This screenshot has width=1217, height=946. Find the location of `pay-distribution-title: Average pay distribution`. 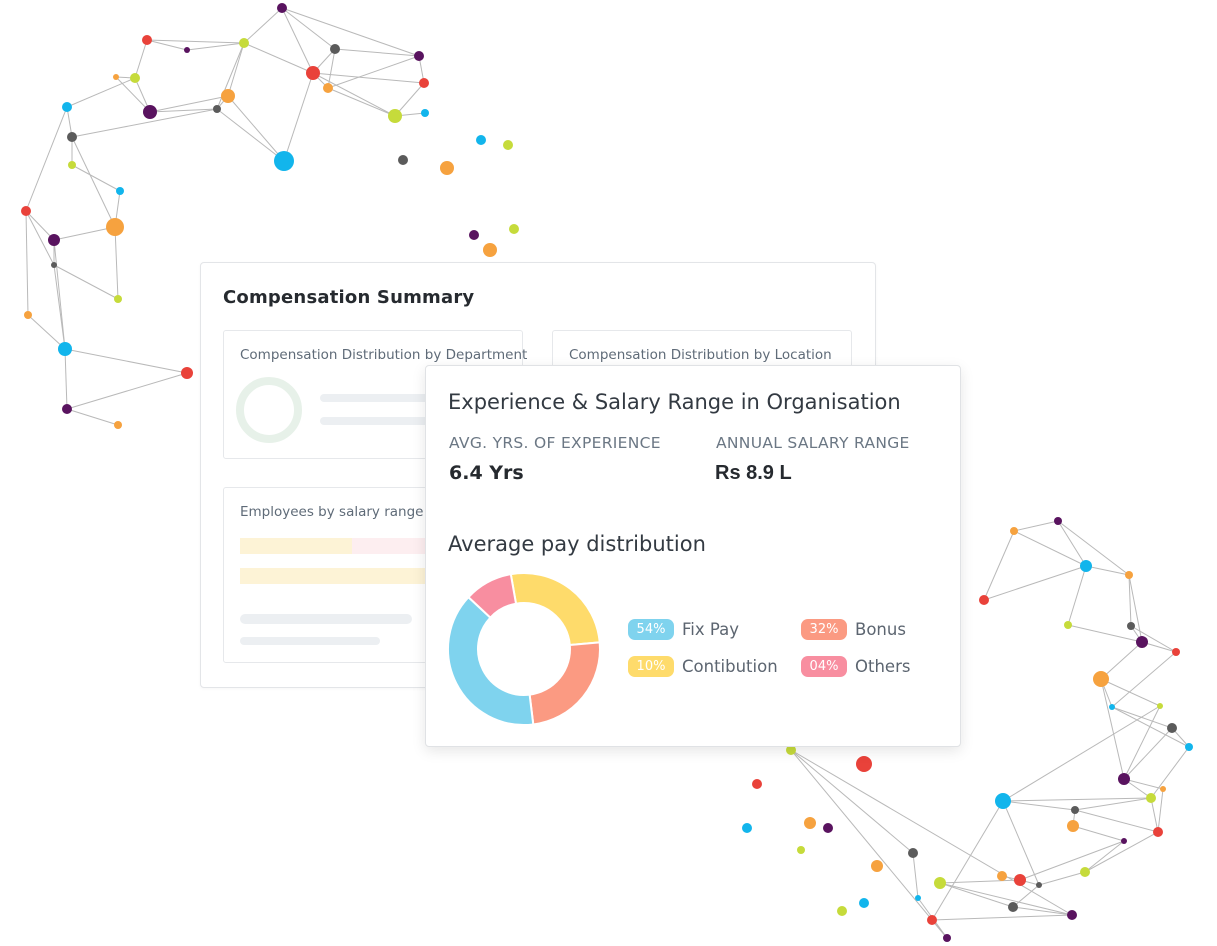

pay-distribution-title: Average pay distribution is located at coordinates (577, 544).